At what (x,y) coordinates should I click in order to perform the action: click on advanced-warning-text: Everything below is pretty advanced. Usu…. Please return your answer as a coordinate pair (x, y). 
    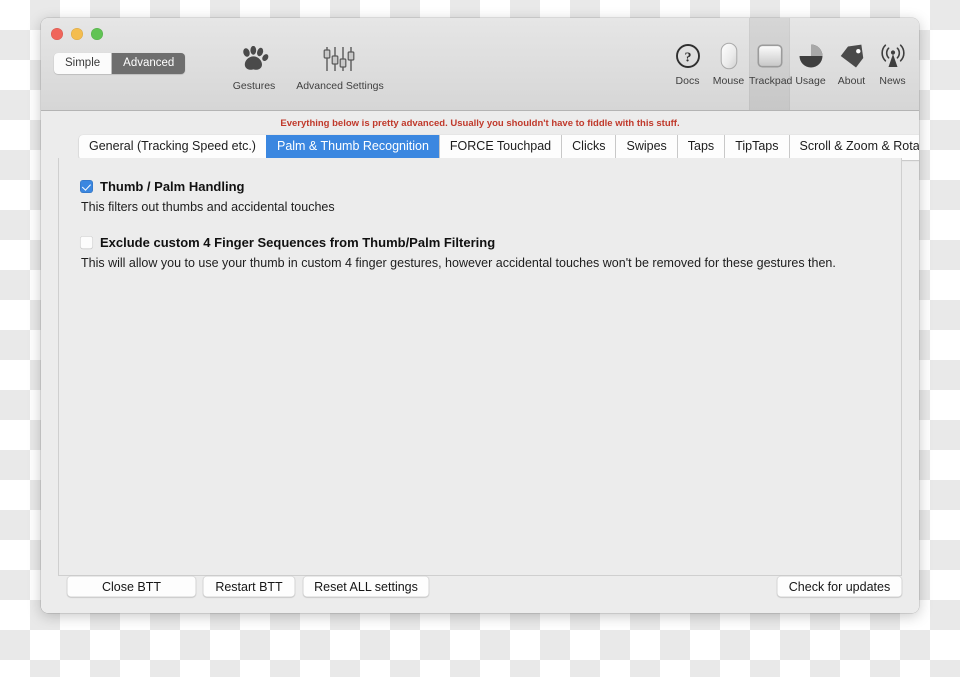
    Looking at the image, I should click on (480, 123).